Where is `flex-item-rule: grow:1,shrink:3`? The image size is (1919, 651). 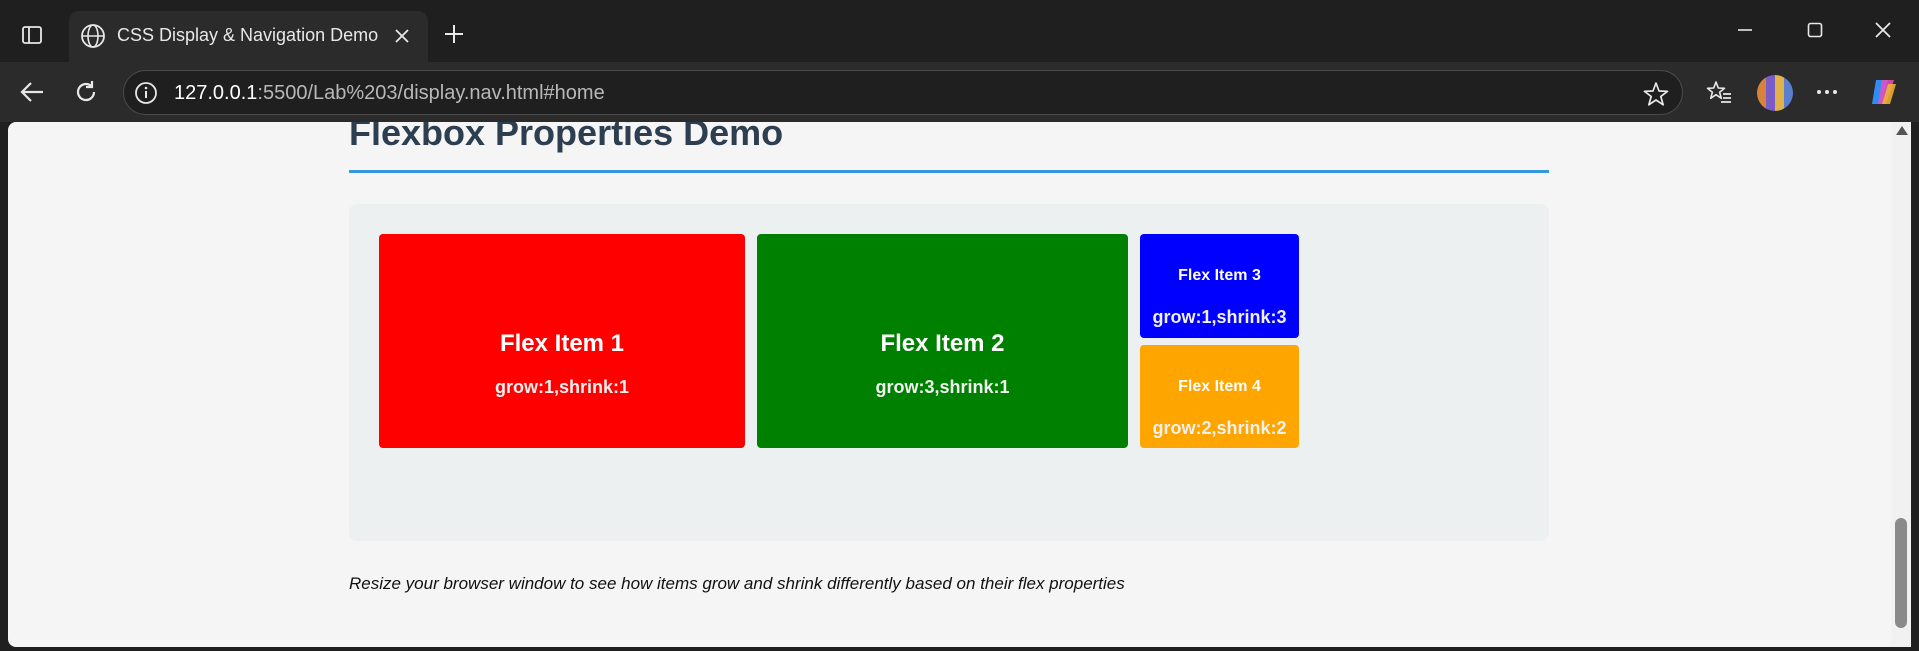 flex-item-rule: grow:1,shrink:3 is located at coordinates (1219, 317).